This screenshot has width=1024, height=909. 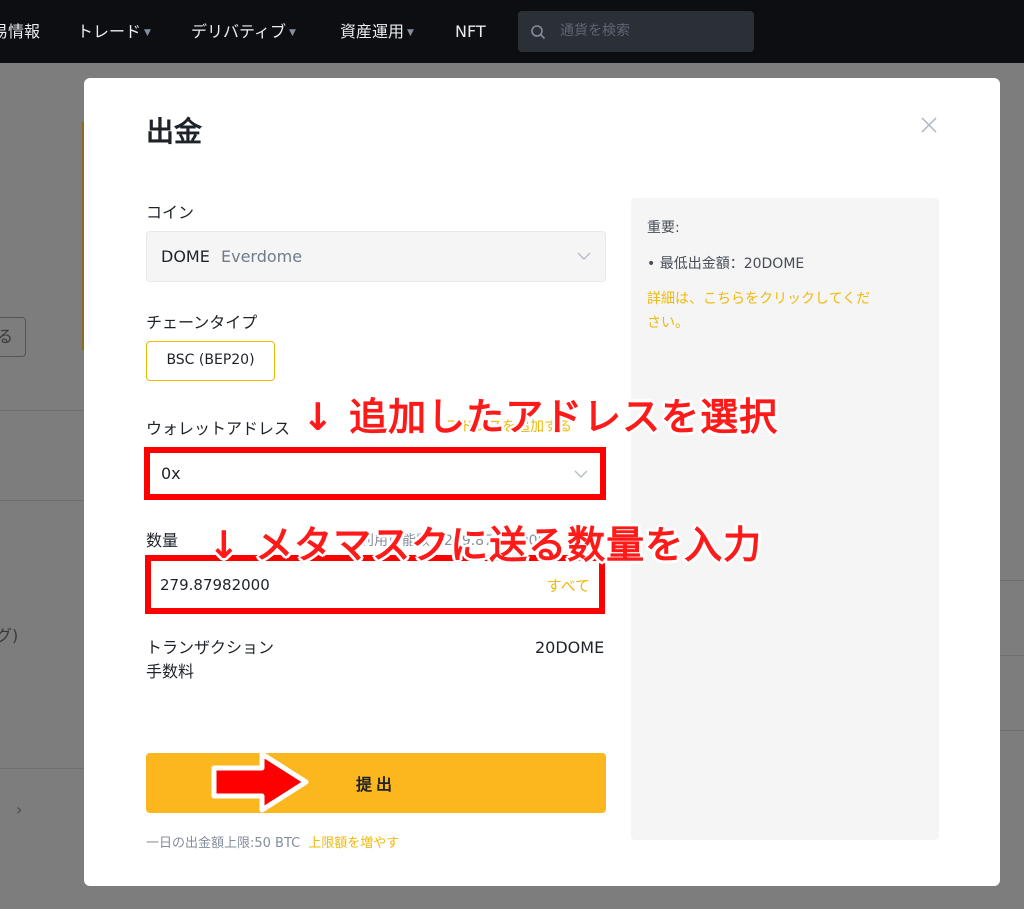 What do you see at coordinates (663, 228) in the screenshot?
I see `info-heading: 重要:` at bounding box center [663, 228].